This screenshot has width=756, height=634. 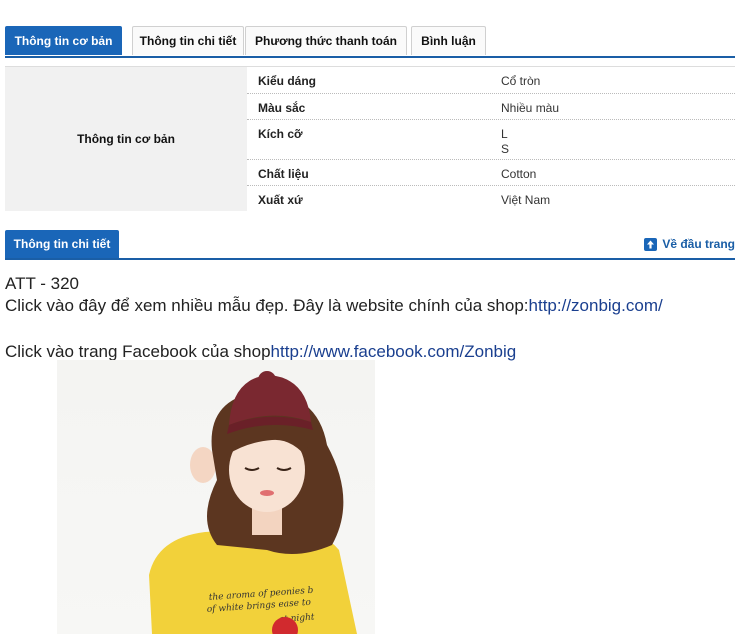 What do you see at coordinates (491, 198) in the screenshot?
I see `info-row-origin: Xuất xứ Việt Nam` at bounding box center [491, 198].